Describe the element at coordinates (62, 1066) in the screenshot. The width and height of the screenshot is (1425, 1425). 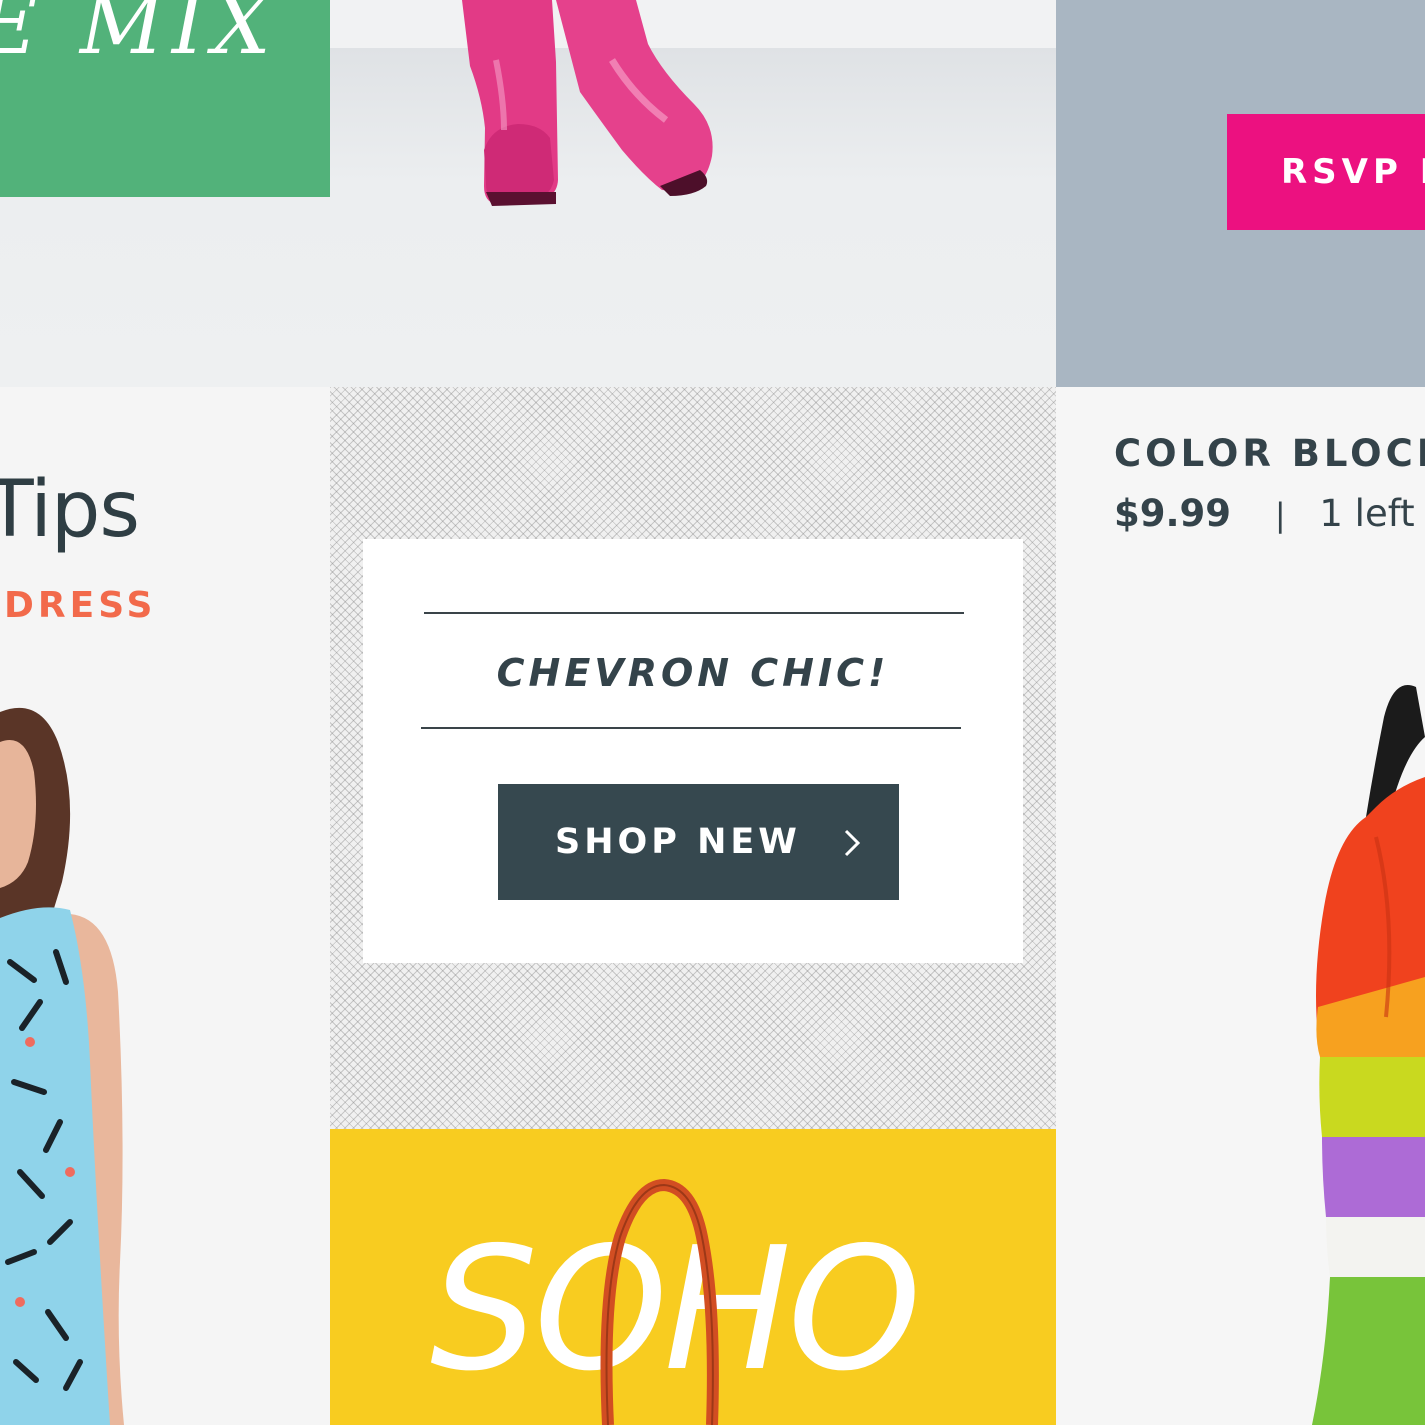
I see `model-in-dress-image` at that location.